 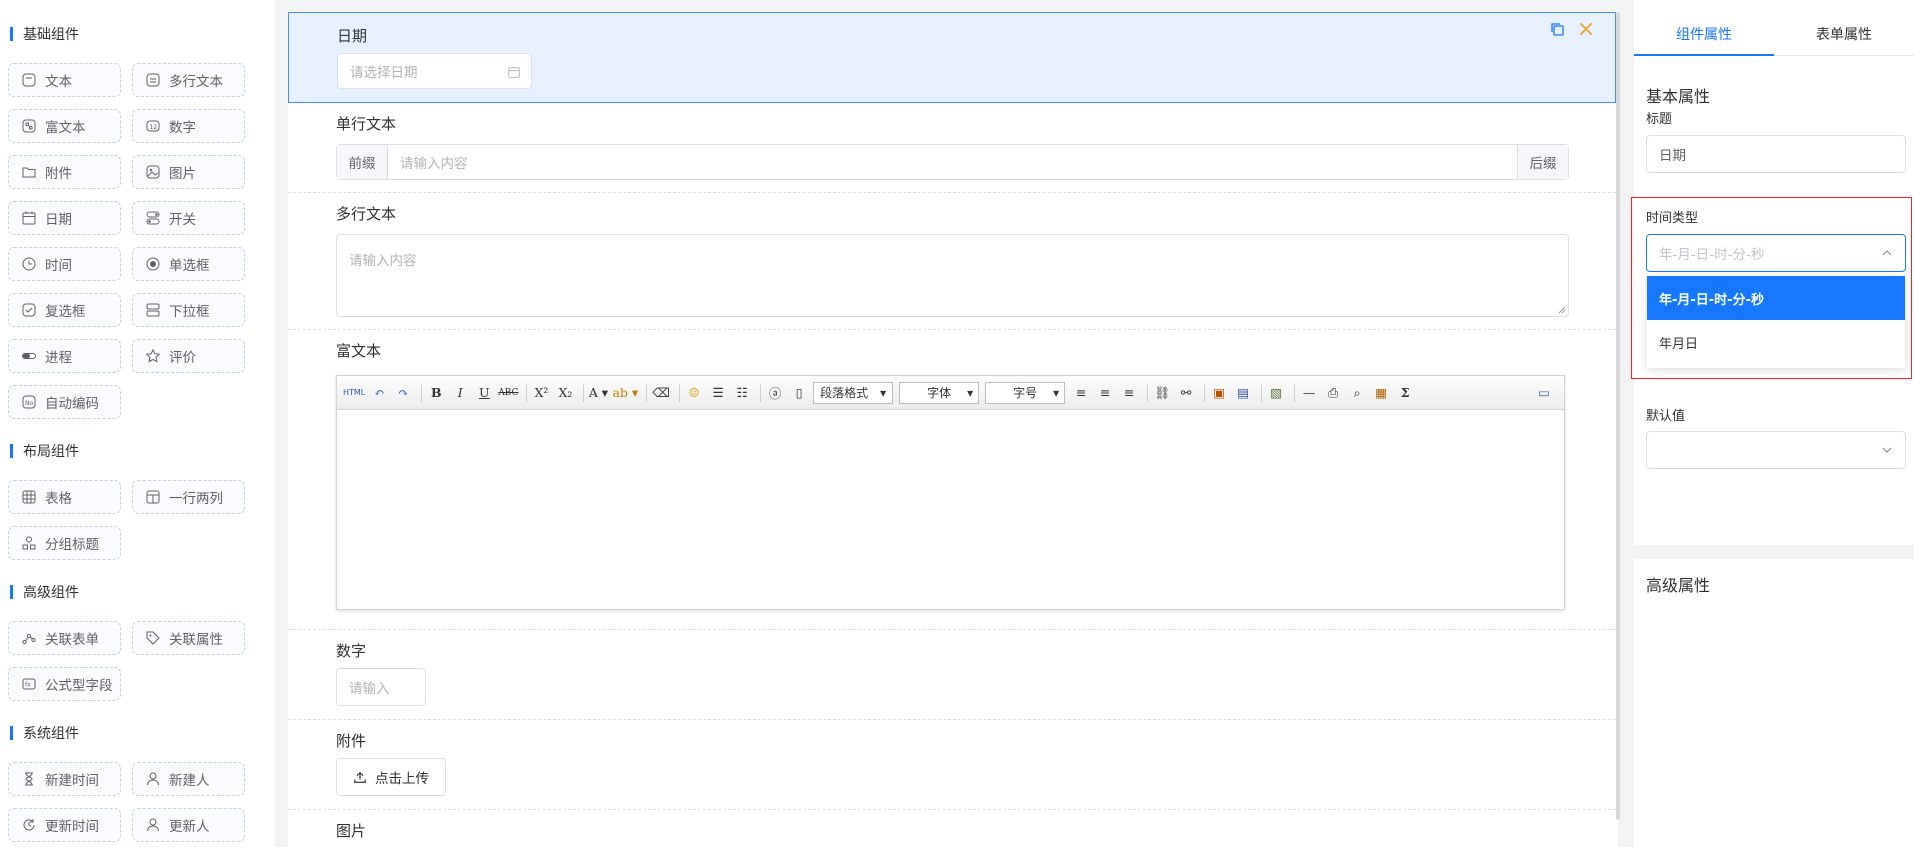 What do you see at coordinates (188, 264) in the screenshot?
I see `palette-item-radio: 单选框` at bounding box center [188, 264].